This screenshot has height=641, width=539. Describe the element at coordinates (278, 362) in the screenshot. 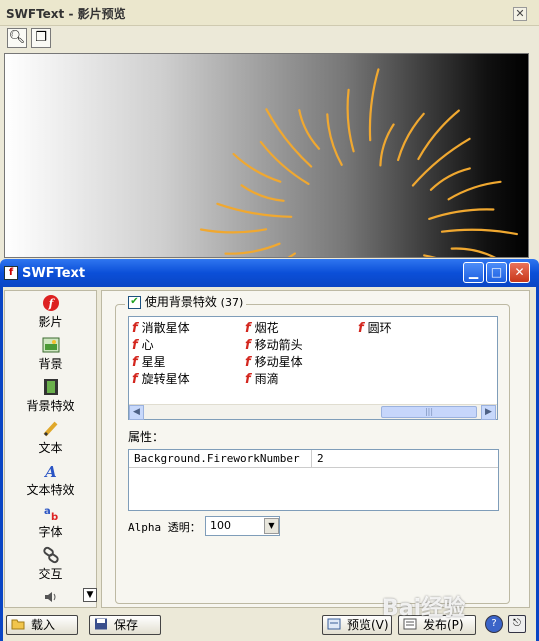

I see `effect-label: 移动星体` at that location.